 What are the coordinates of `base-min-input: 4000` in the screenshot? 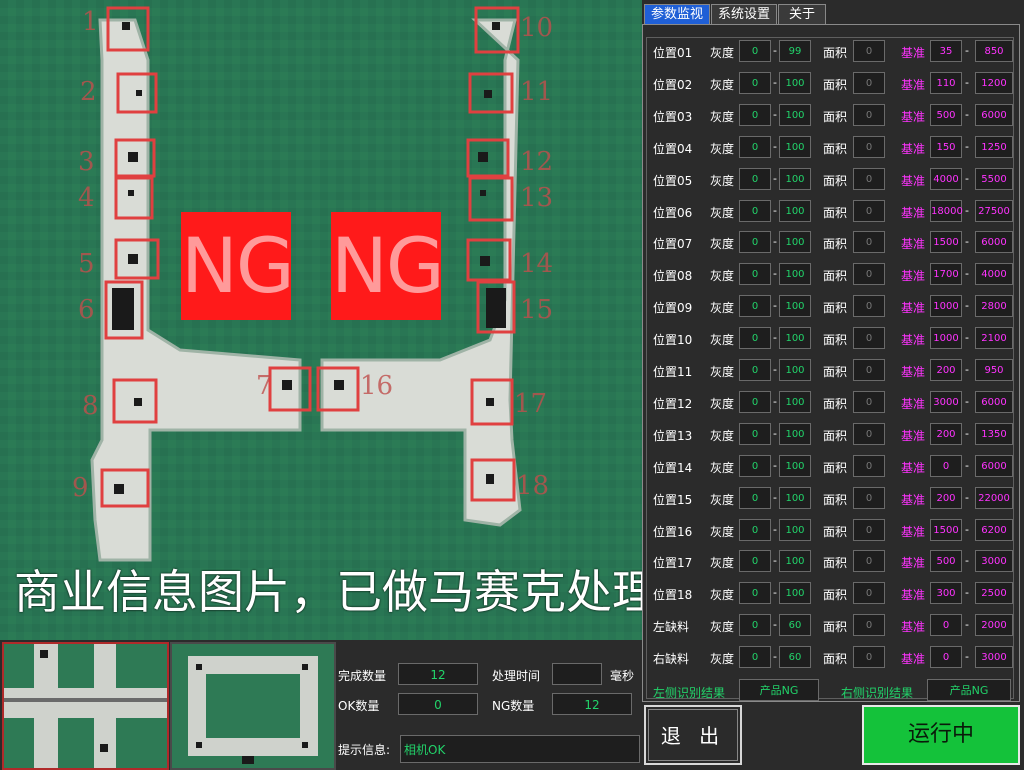 It's located at (946, 178).